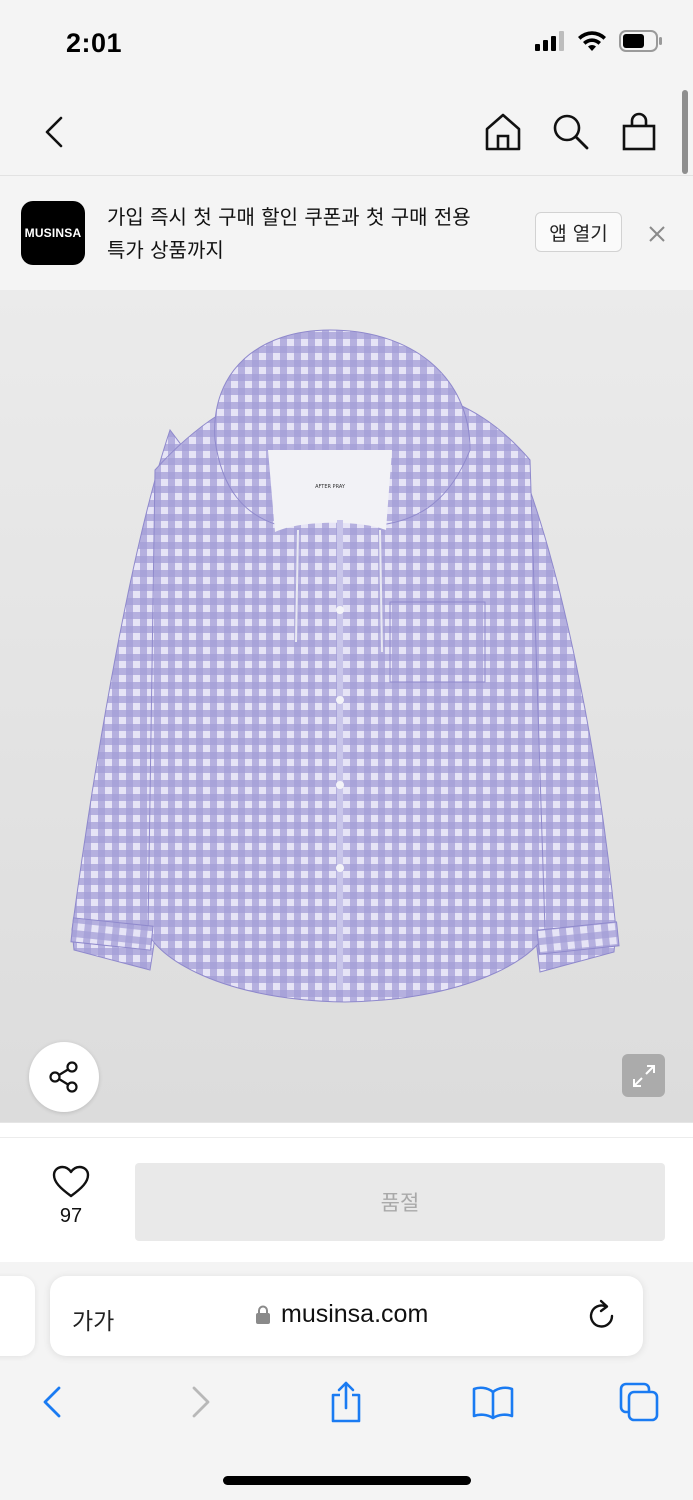  What do you see at coordinates (93, 1319) in the screenshot?
I see `text-size-button: 가가` at bounding box center [93, 1319].